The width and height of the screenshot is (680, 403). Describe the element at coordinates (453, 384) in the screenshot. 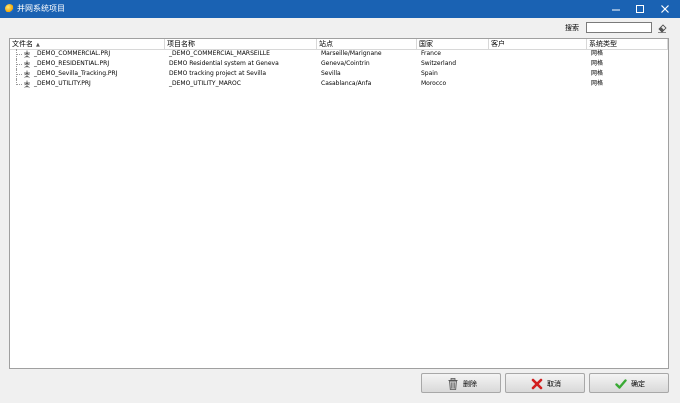

I see `trash-icon` at that location.